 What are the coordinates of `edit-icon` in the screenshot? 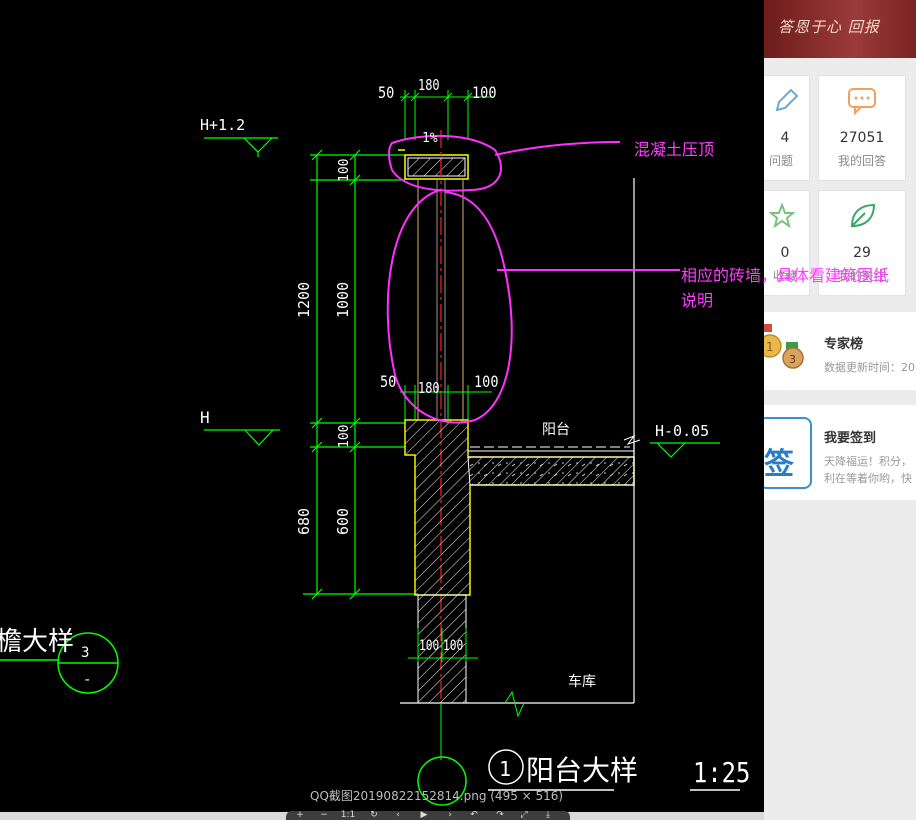 It's located at (787, 100).